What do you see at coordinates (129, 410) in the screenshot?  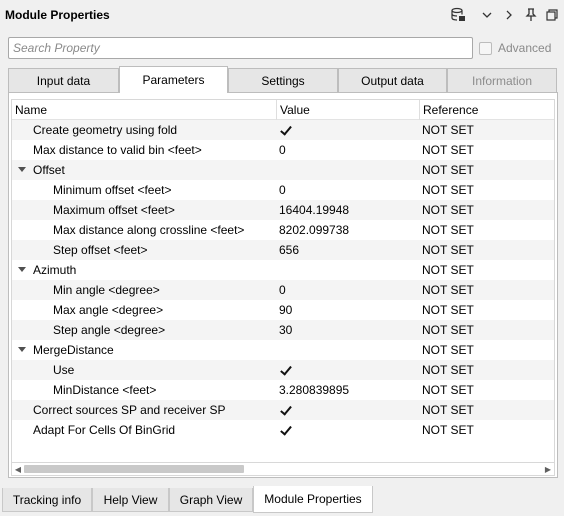 I see `property-name: Correct sources SP and receiver SP` at bounding box center [129, 410].